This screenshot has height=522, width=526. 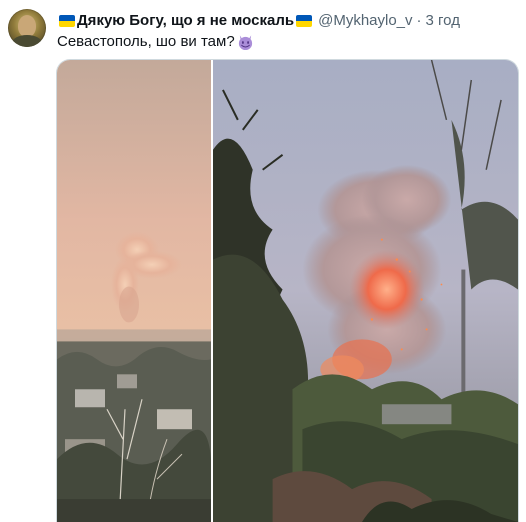 I want to click on avatar-face, so click(x=27, y=26).